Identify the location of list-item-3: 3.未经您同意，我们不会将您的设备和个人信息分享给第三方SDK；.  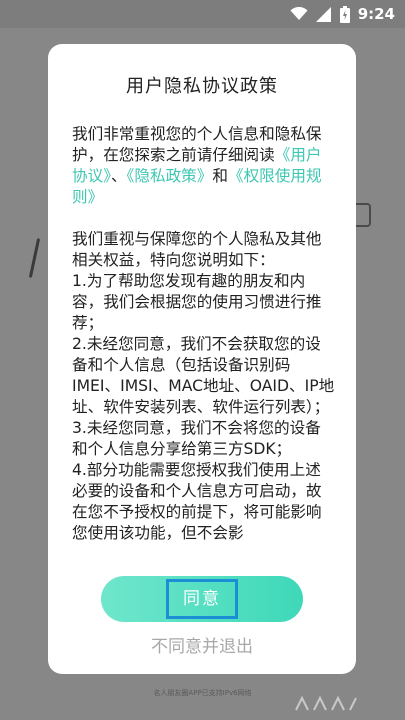
(196, 438).